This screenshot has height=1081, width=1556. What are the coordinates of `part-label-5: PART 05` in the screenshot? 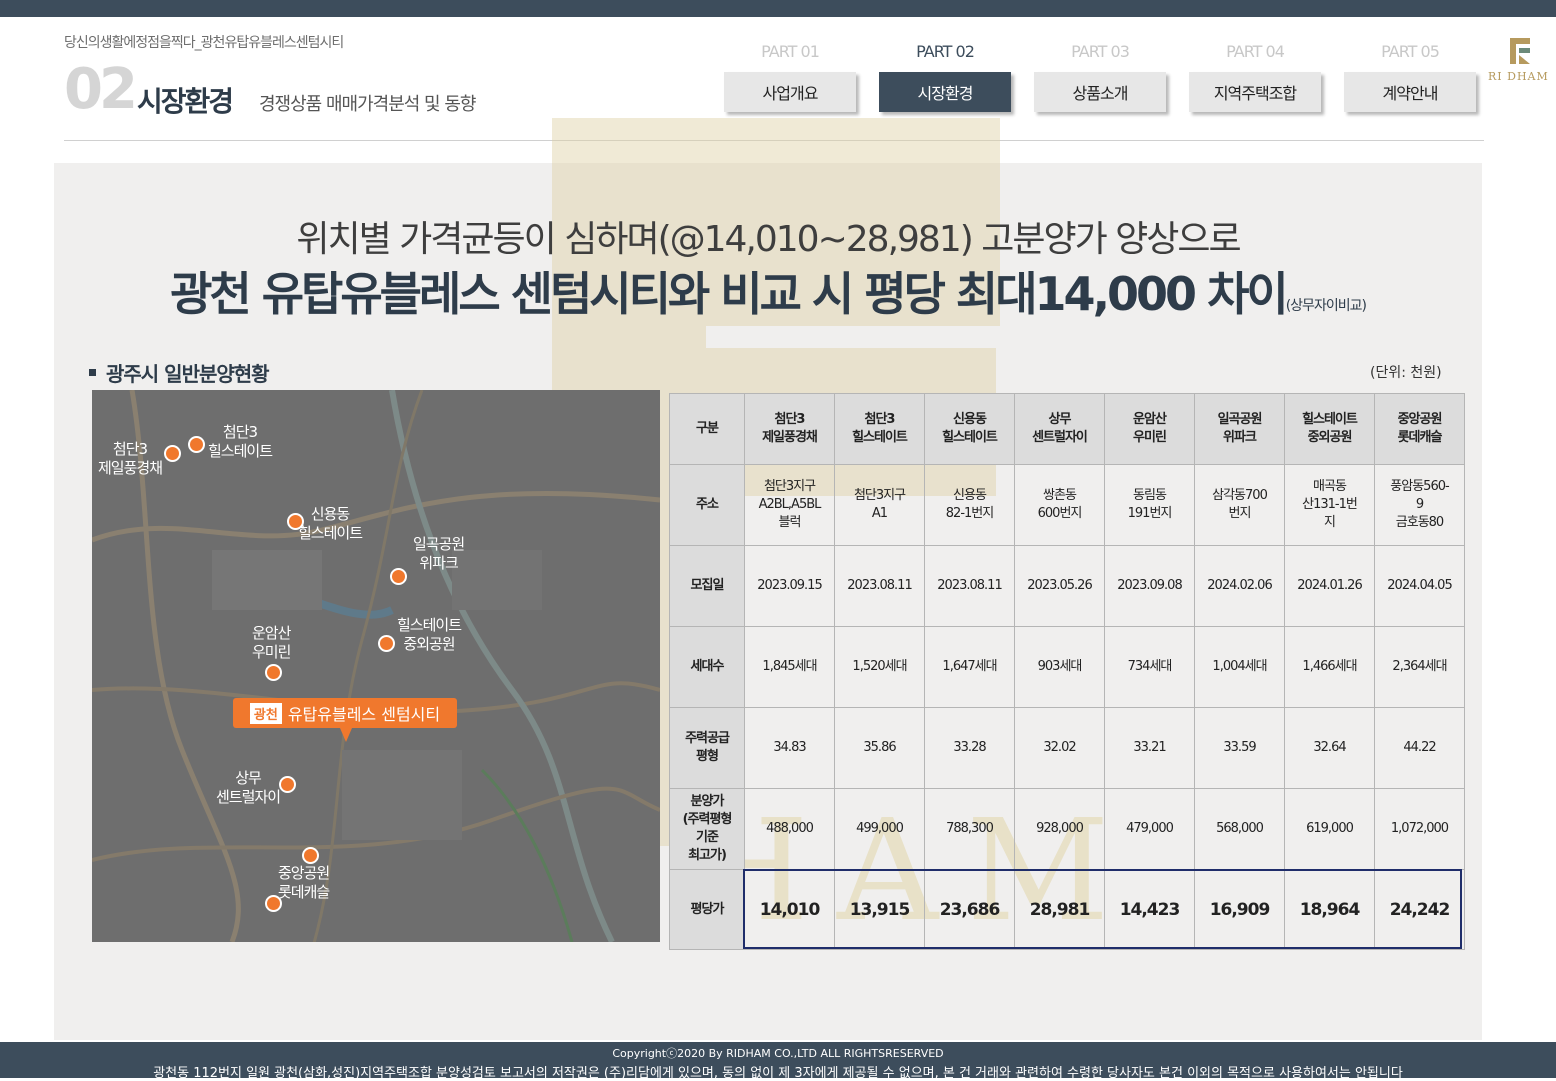 It's located at (1410, 51).